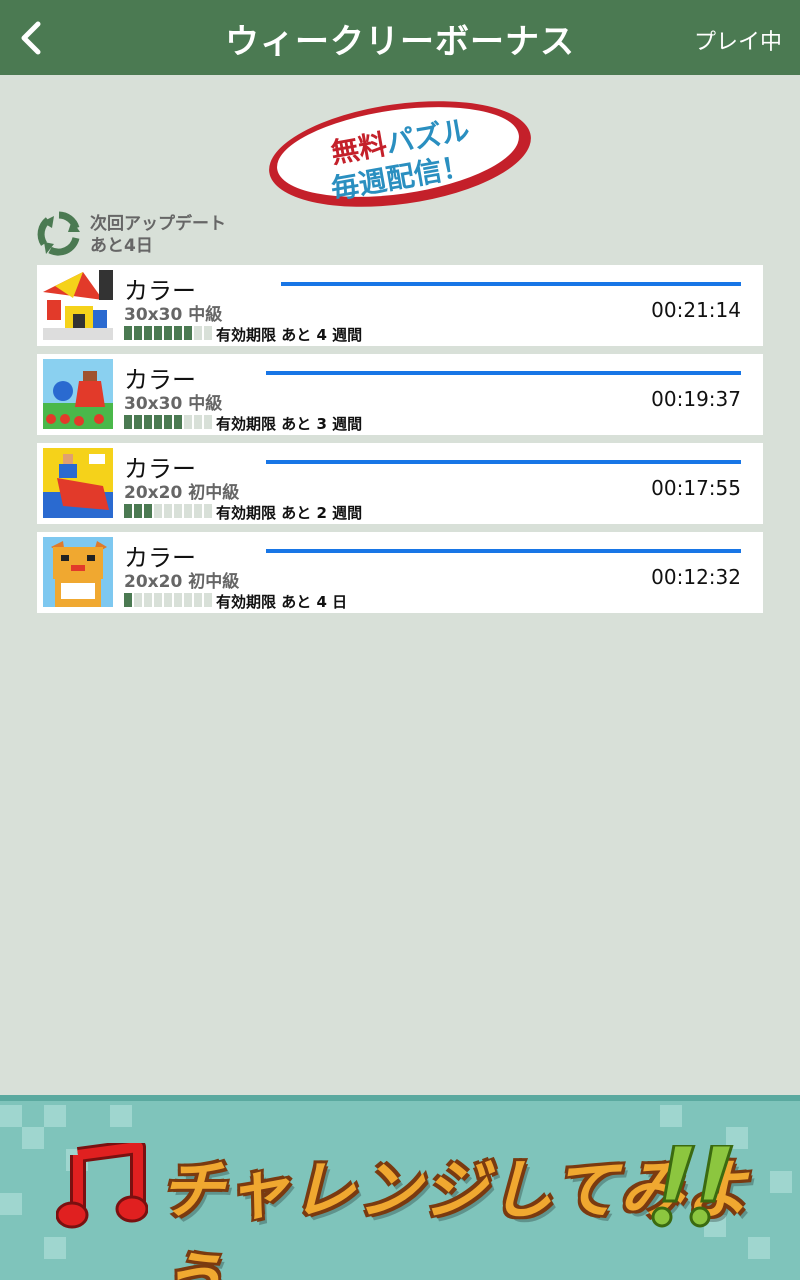 This screenshot has height=1280, width=800. What do you see at coordinates (738, 40) in the screenshot?
I see `playing-button: プレイ中` at bounding box center [738, 40].